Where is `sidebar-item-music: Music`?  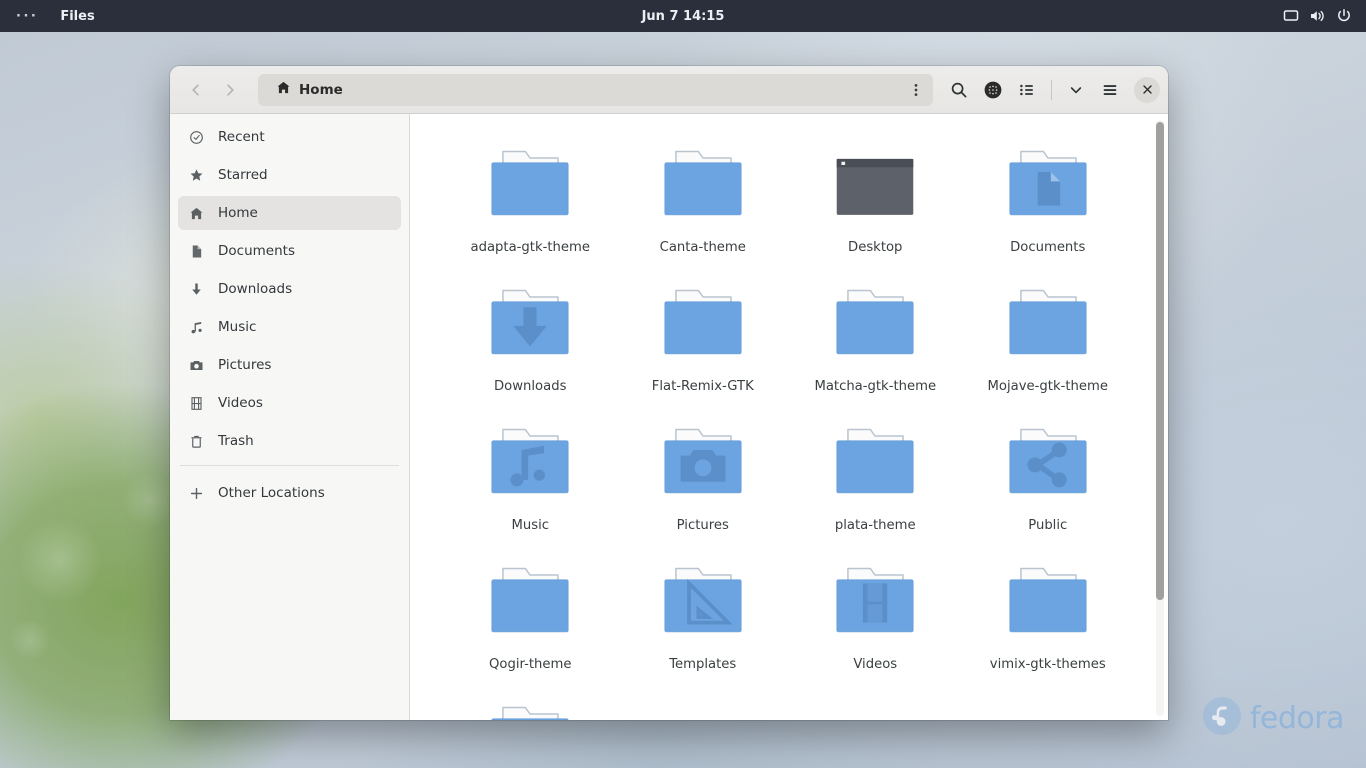
sidebar-item-music: Music is located at coordinates (289, 327).